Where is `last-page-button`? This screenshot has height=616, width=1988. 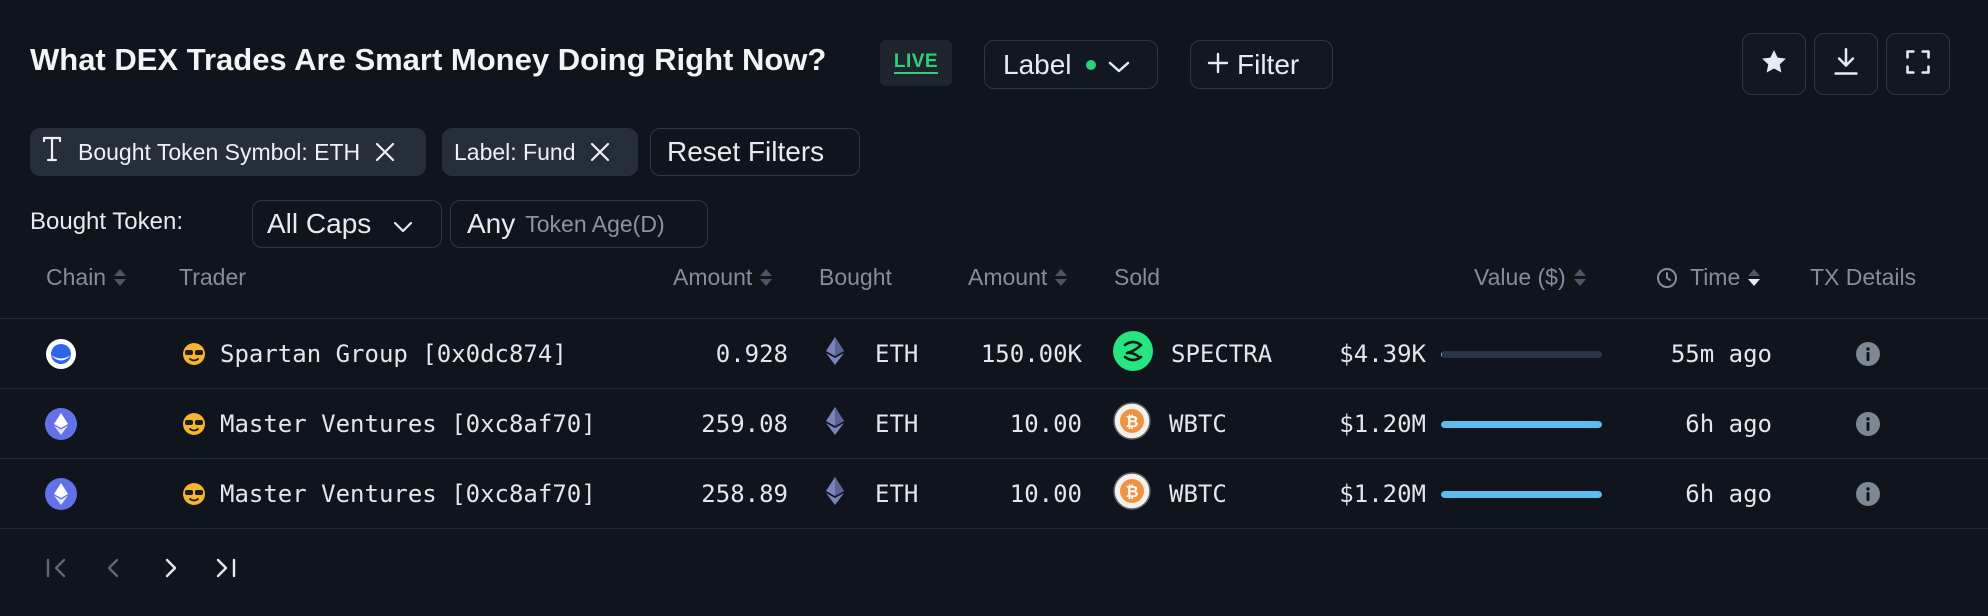
last-page-button is located at coordinates (225, 570).